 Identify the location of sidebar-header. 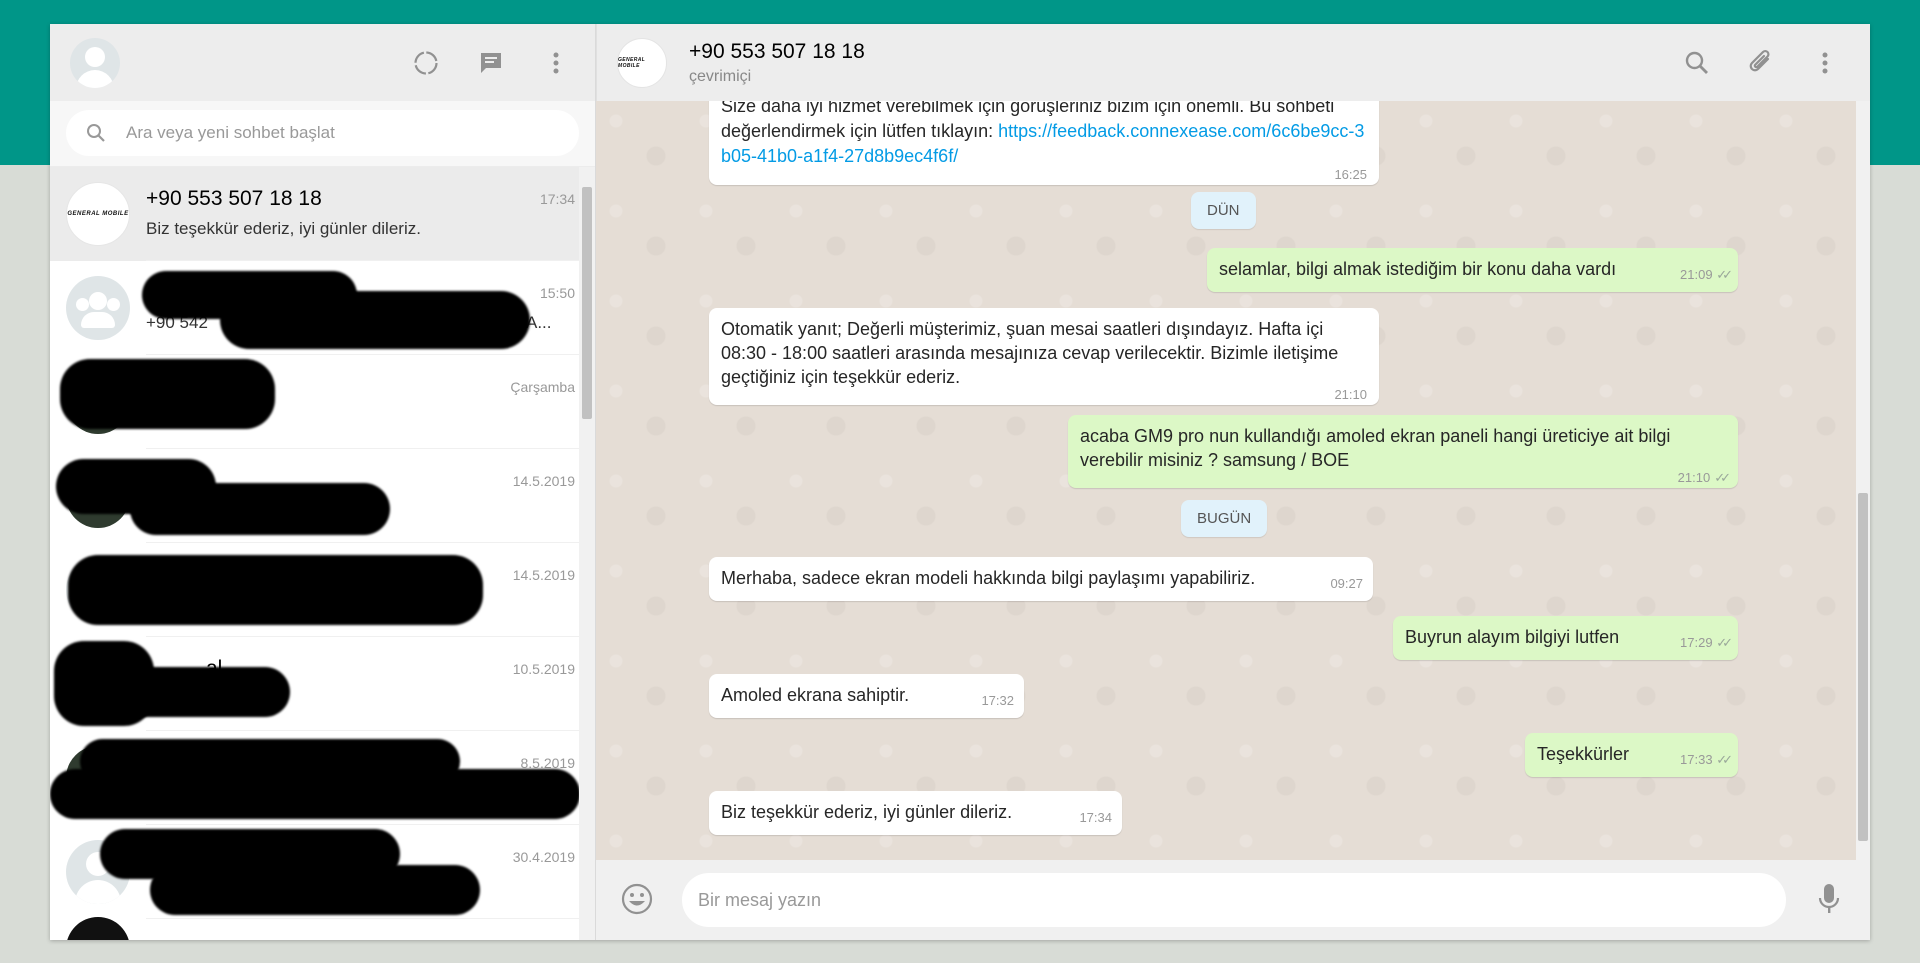
(322, 62).